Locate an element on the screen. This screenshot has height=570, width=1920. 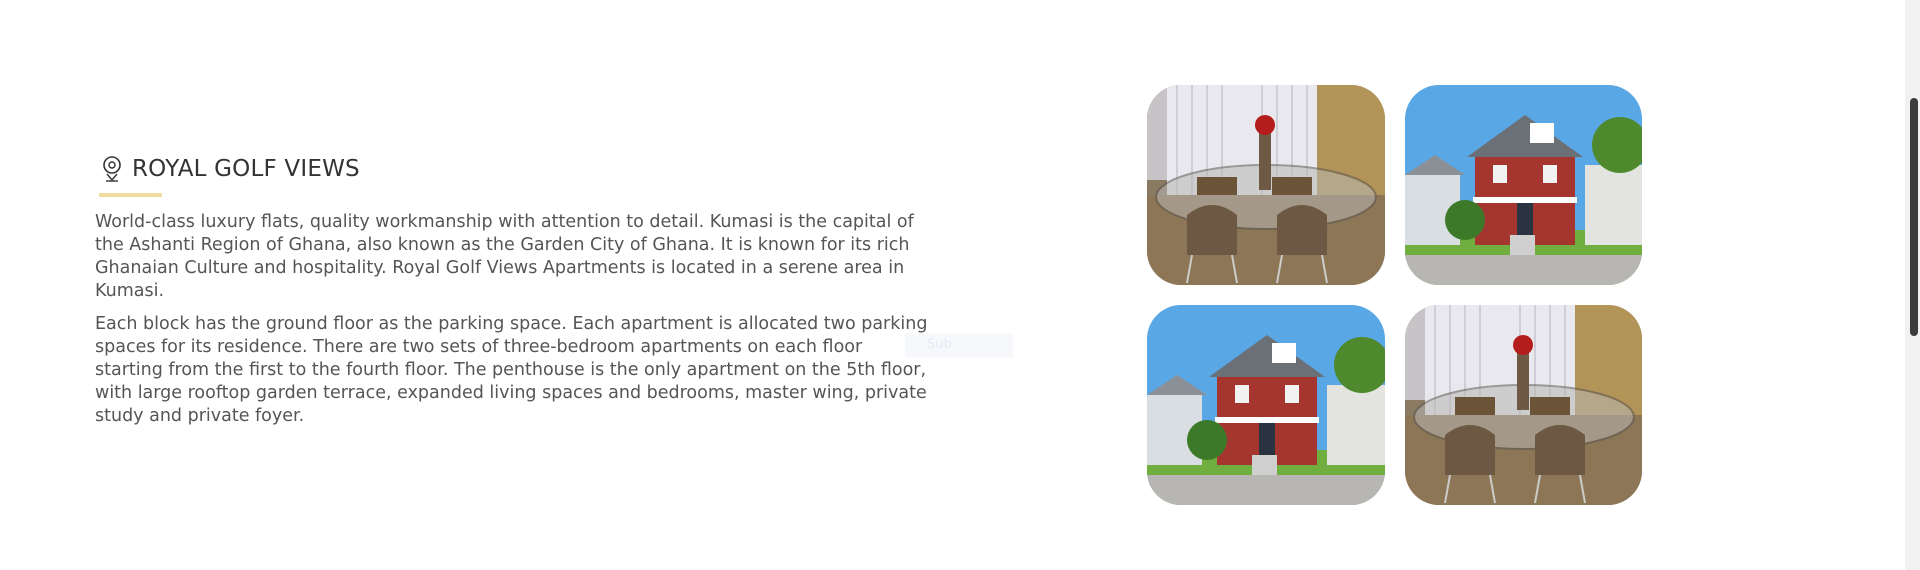
faint-label: Sub is located at coordinates (959, 345).